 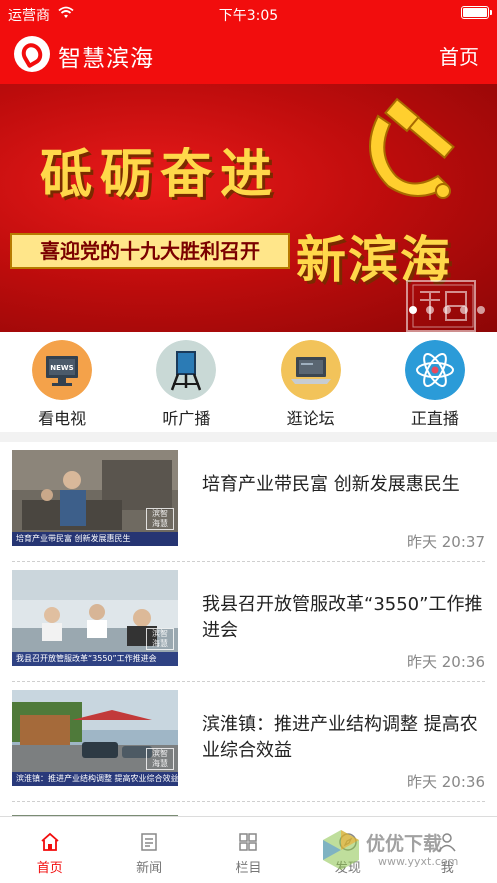 I want to click on banner-subline: 喜迎党的十九大胜利召开, so click(x=150, y=251).